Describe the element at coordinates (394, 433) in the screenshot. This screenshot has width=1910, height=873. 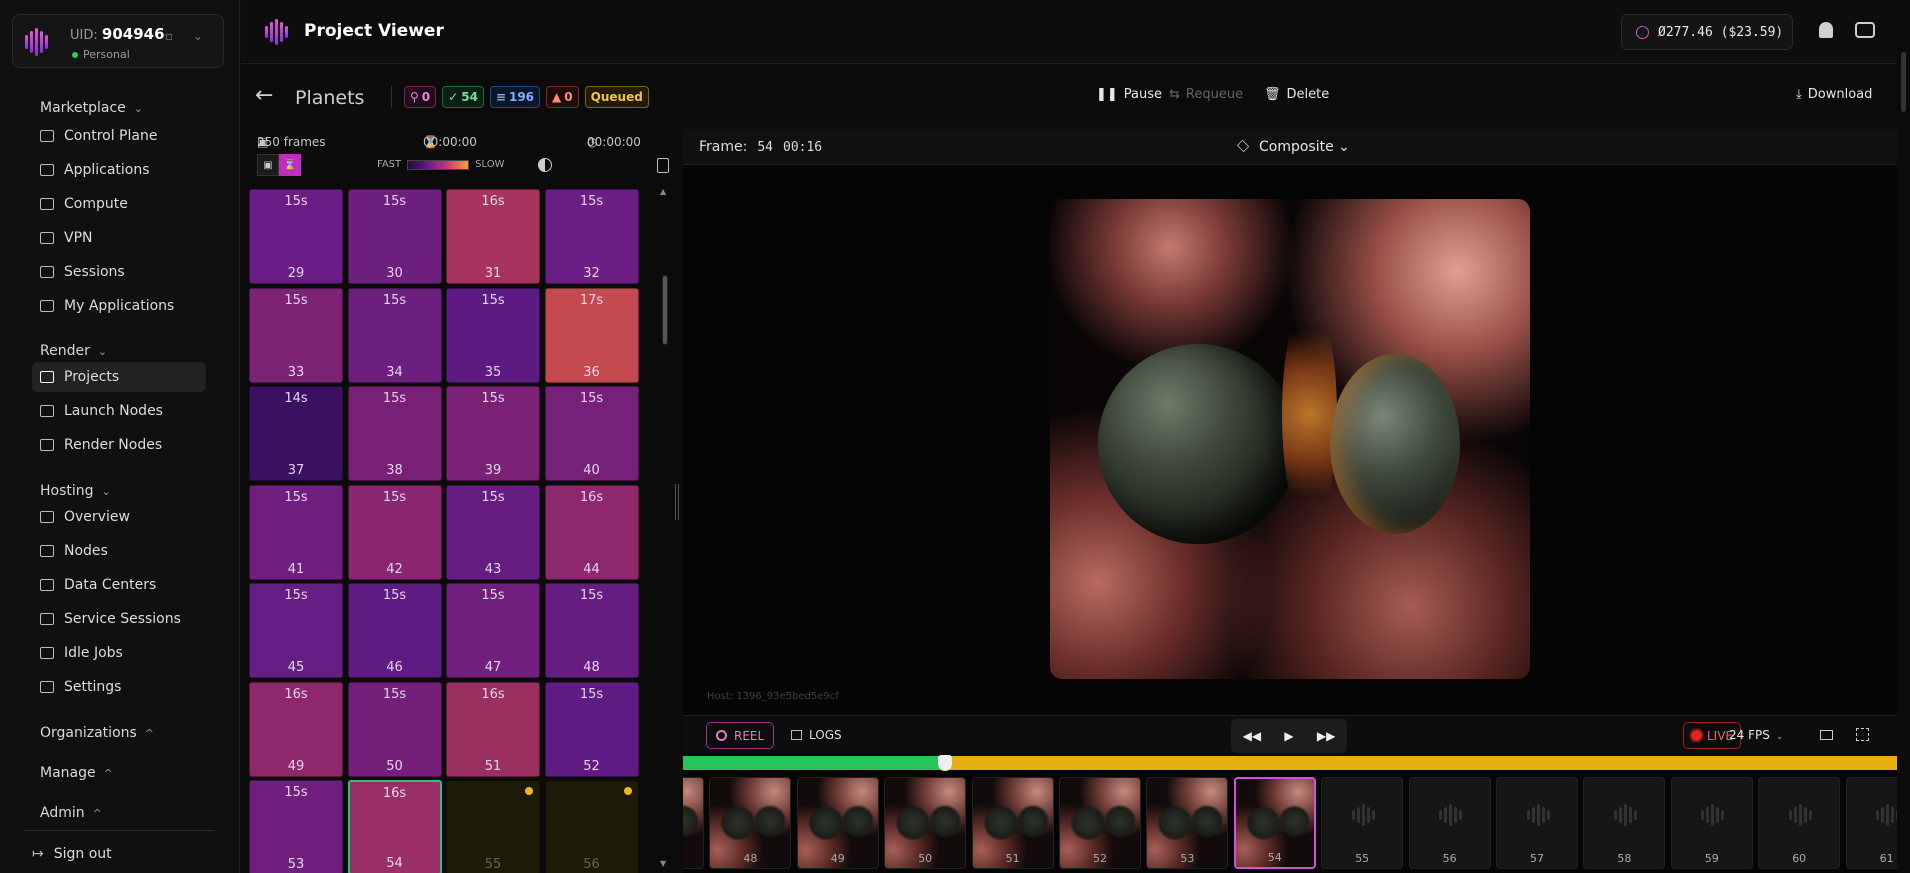
I see `frame-tile: 15s 38` at that location.